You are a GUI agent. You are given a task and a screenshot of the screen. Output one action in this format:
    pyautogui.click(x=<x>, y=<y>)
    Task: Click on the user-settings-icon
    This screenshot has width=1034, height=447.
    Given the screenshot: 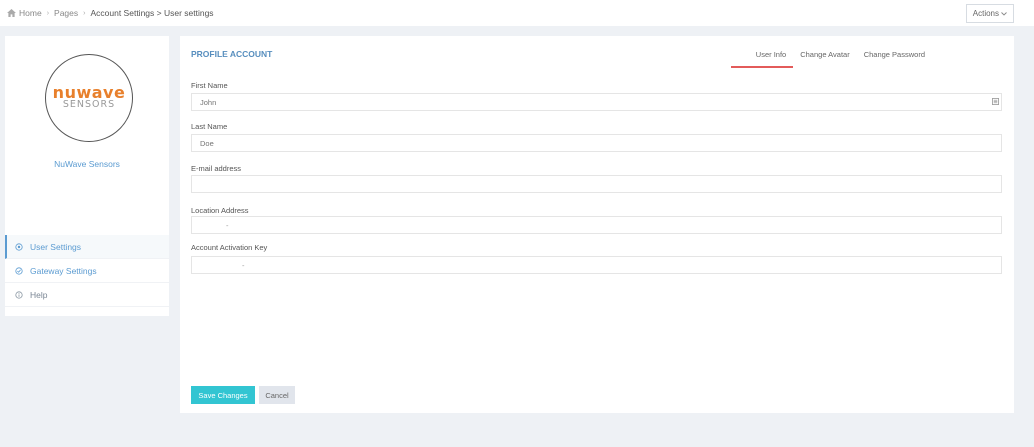 What is the action you would take?
    pyautogui.click(x=19, y=246)
    